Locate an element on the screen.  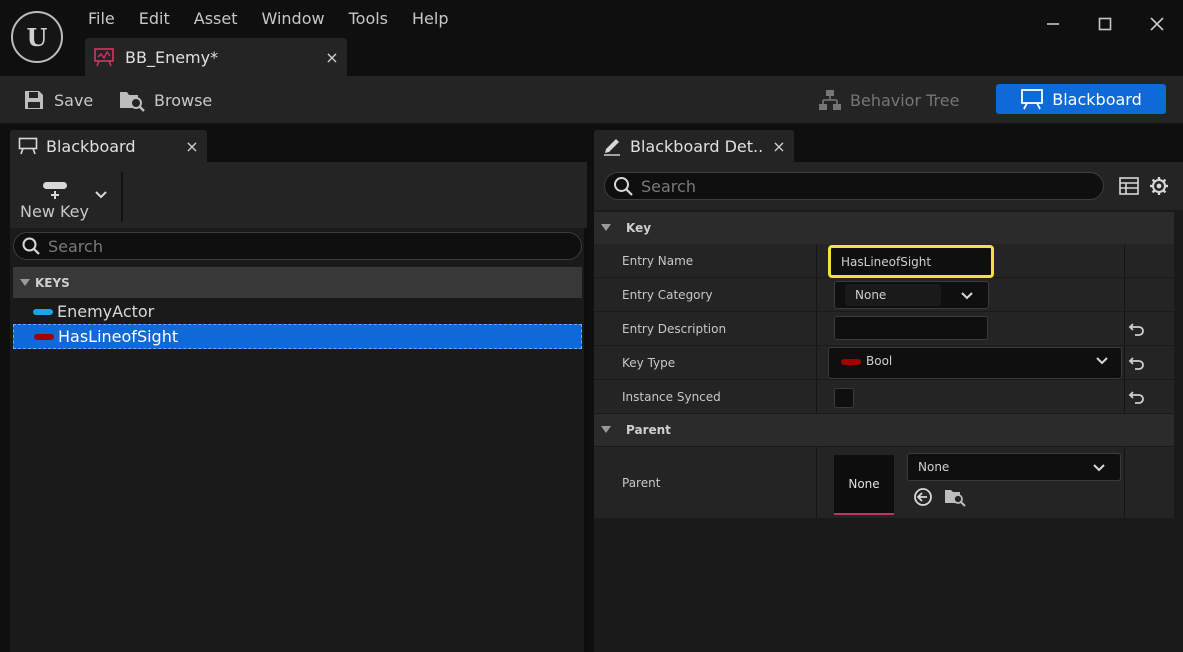
minimize-button is located at coordinates (1053, 24).